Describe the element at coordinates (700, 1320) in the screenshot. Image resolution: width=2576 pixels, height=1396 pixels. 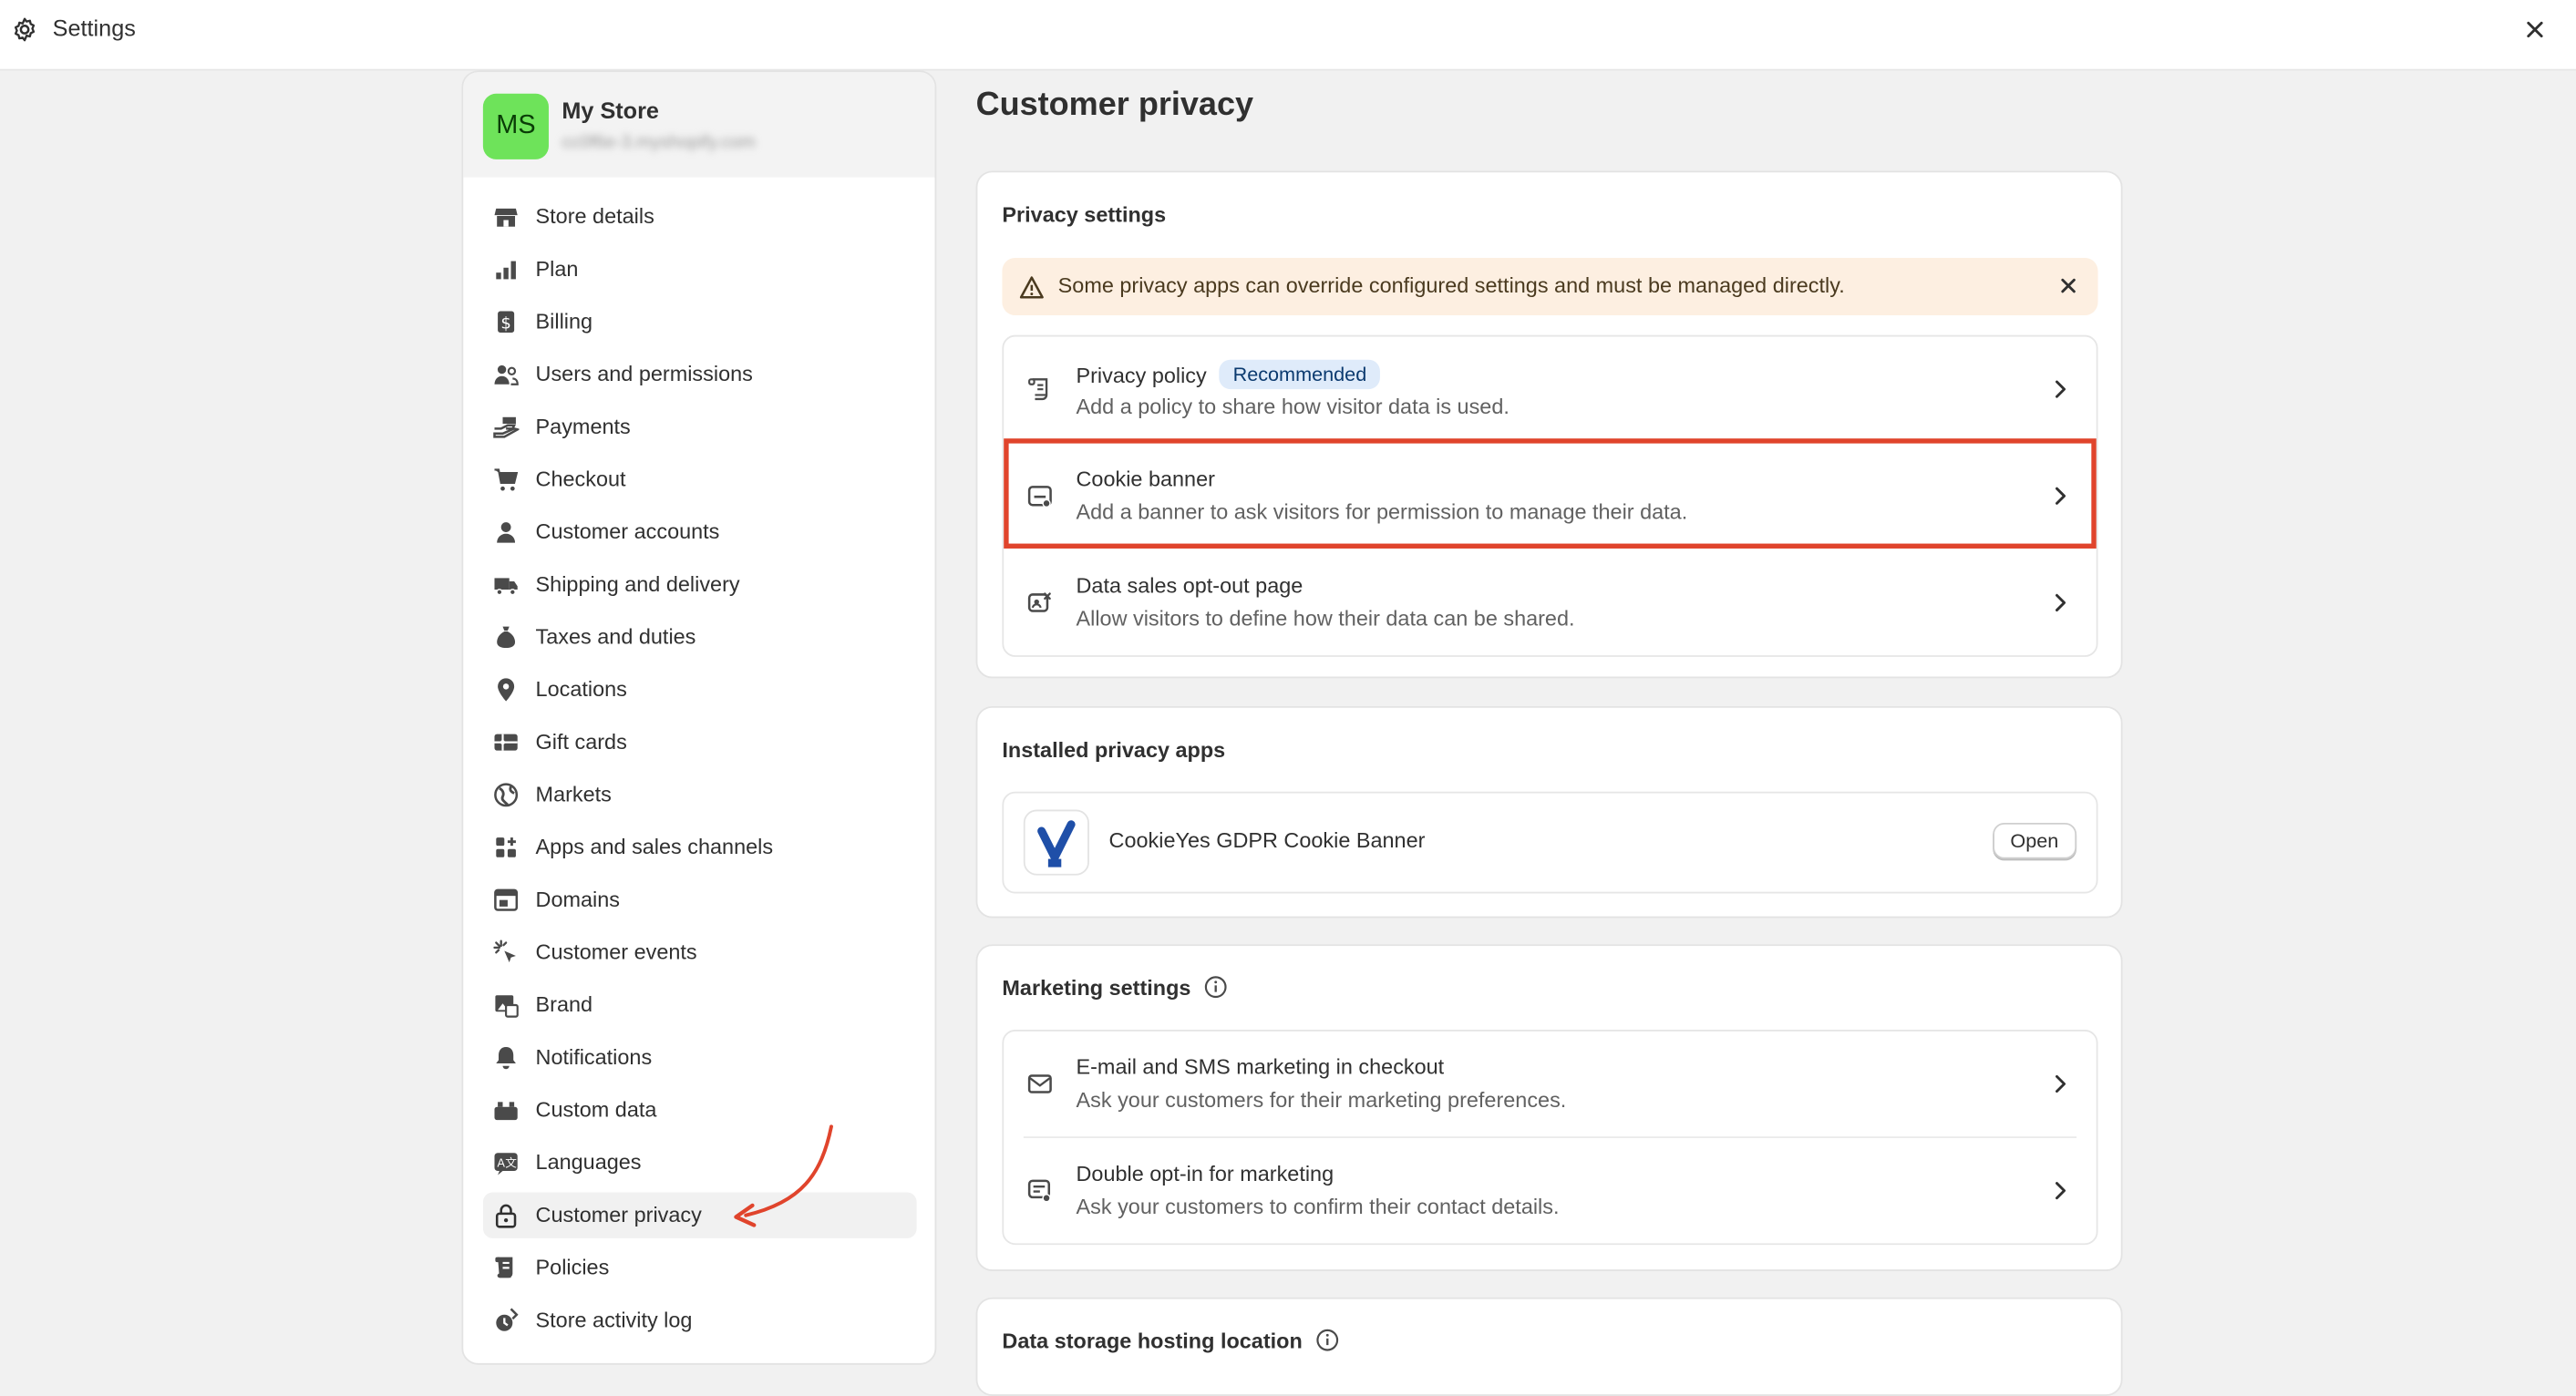
I see `sidebar-item-store-activity-log: Store activity log` at that location.